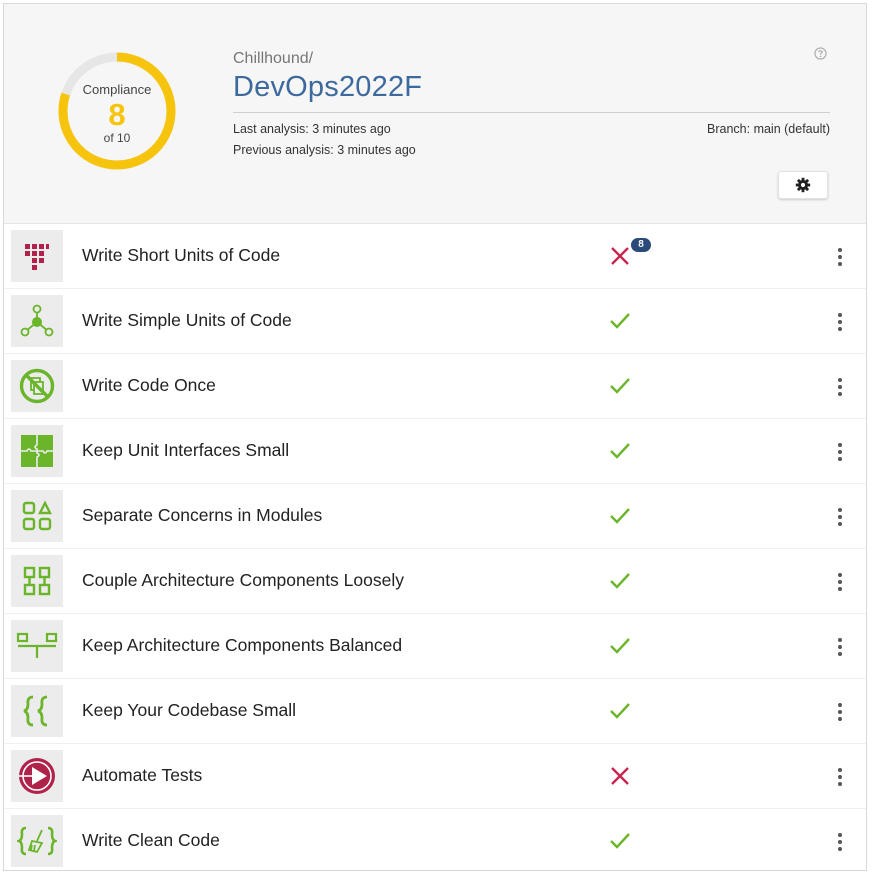  I want to click on guideline-label: Separate Concerns in Modules, so click(202, 515).